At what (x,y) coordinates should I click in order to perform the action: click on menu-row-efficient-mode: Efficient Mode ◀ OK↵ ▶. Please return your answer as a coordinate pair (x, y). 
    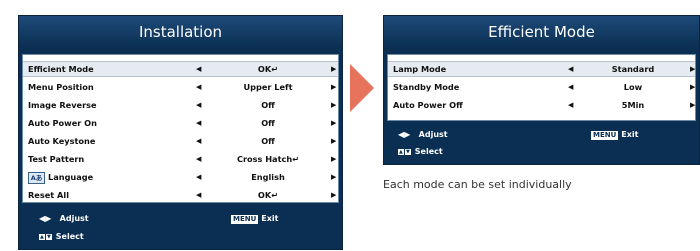
    Looking at the image, I should click on (180, 69).